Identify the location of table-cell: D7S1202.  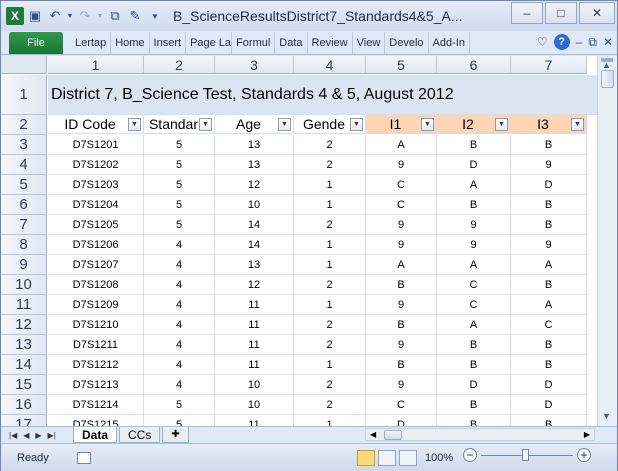
(96, 165).